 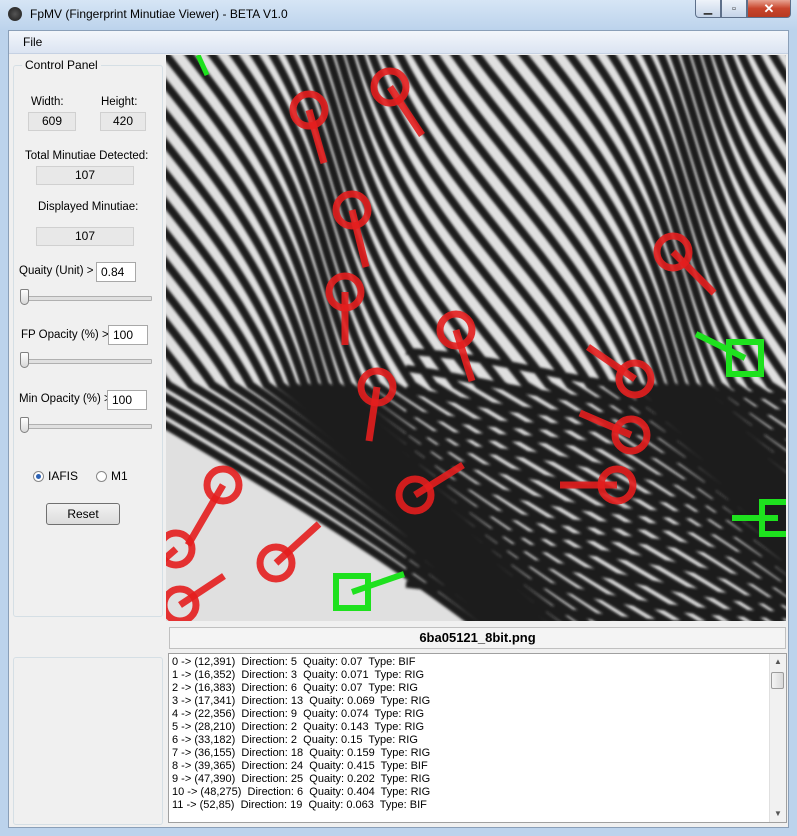 I want to click on fp-opacity-slider, so click(x=86, y=360).